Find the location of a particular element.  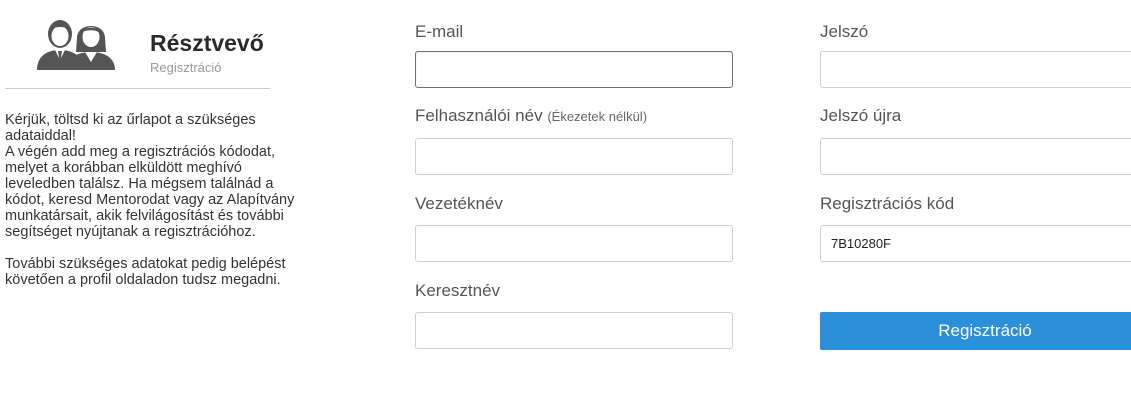

username-field is located at coordinates (574, 156).